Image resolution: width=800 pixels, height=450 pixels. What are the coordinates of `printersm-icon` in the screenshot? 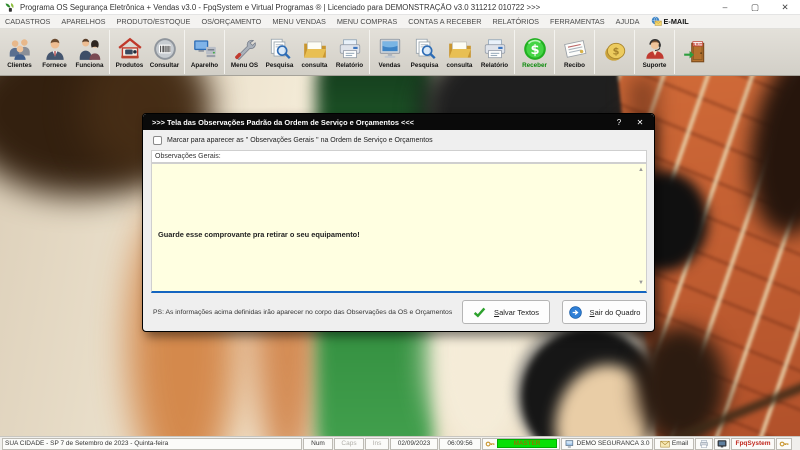 It's located at (704, 444).